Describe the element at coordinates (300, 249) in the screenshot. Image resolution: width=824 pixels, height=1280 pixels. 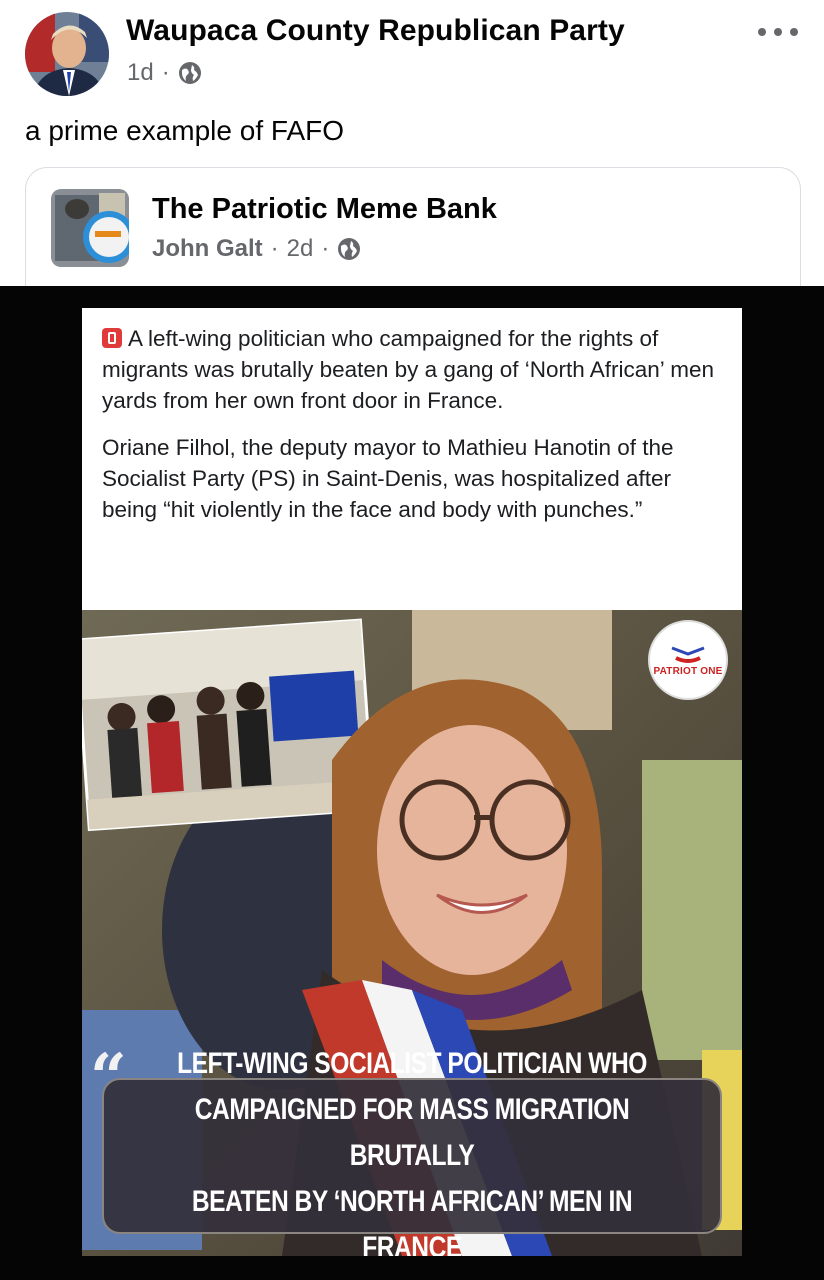
I see `shared-time: 2d` at that location.